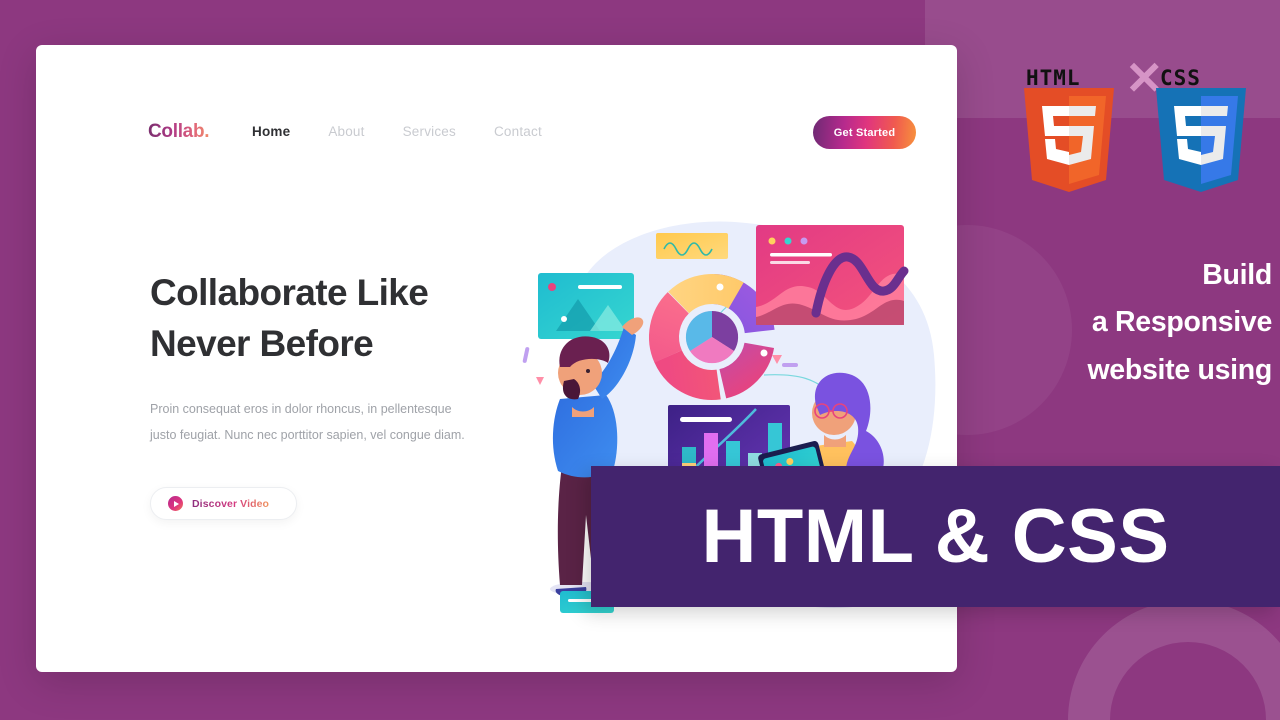 The height and width of the screenshot is (720, 1280). I want to click on promo-heading: Build a Responsive website using, so click(1116, 323).